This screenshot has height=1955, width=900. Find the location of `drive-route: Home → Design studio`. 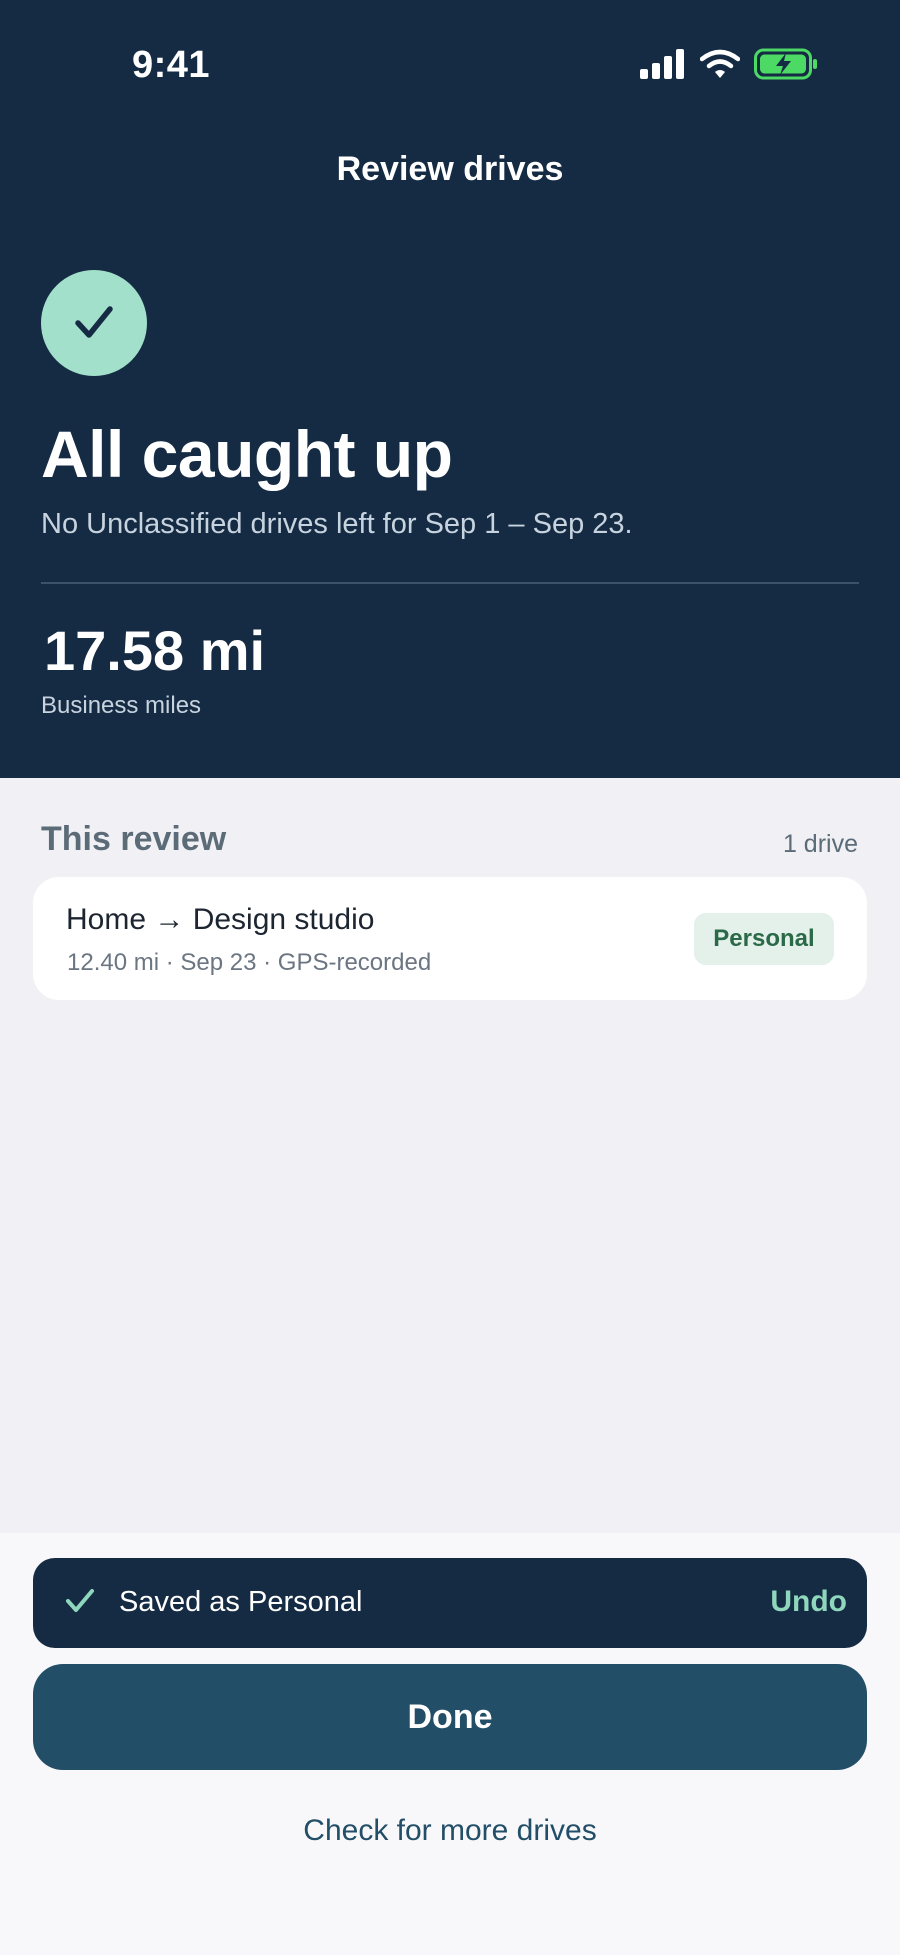

drive-route: Home → Design studio is located at coordinates (220, 919).